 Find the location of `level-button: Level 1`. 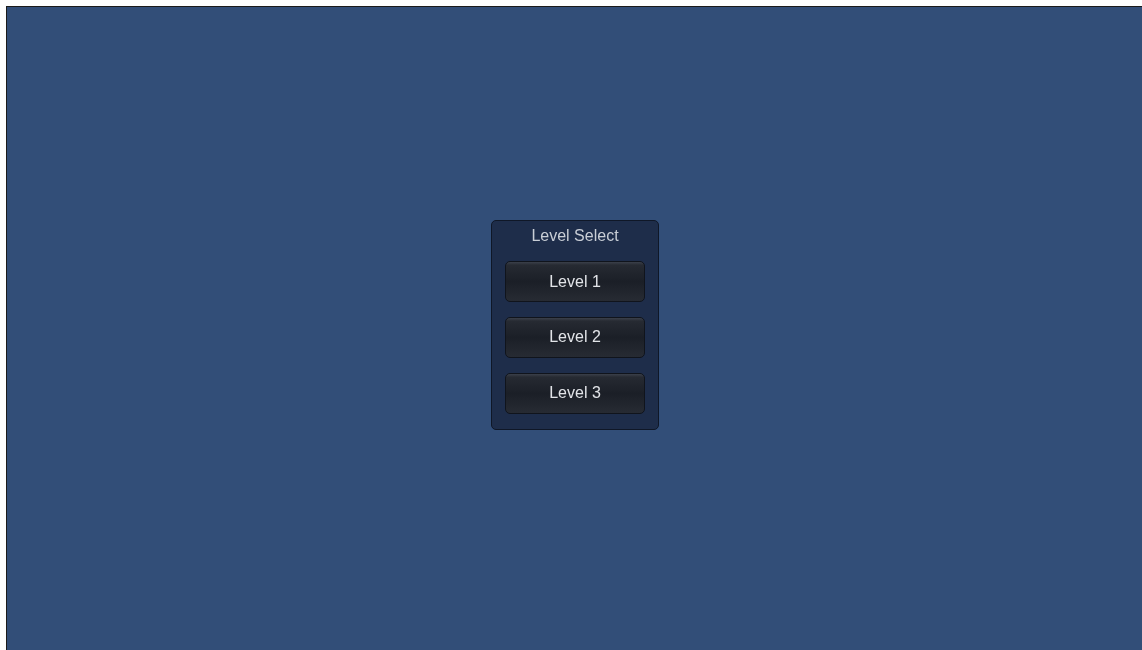

level-button: Level 1 is located at coordinates (575, 282).